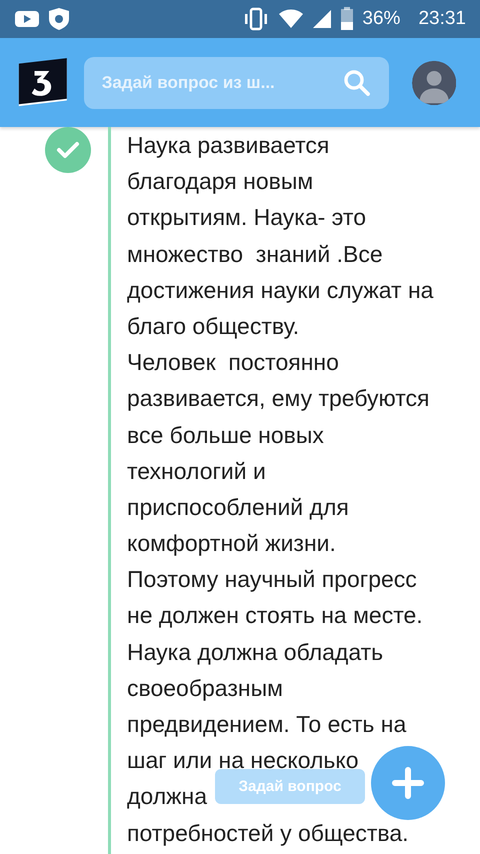 The width and height of the screenshot is (480, 854). I want to click on answer-line: Человек постоянно, so click(233, 363).